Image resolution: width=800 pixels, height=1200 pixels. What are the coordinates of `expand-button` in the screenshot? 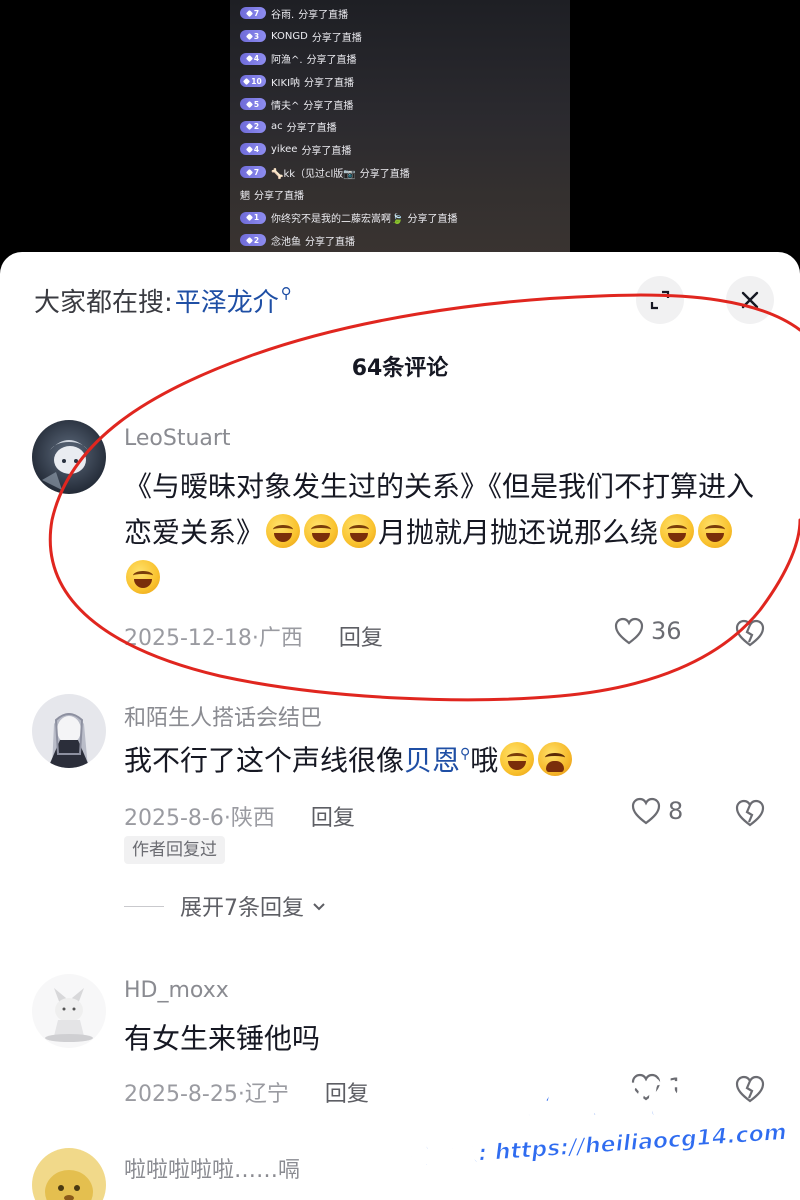 It's located at (660, 300).